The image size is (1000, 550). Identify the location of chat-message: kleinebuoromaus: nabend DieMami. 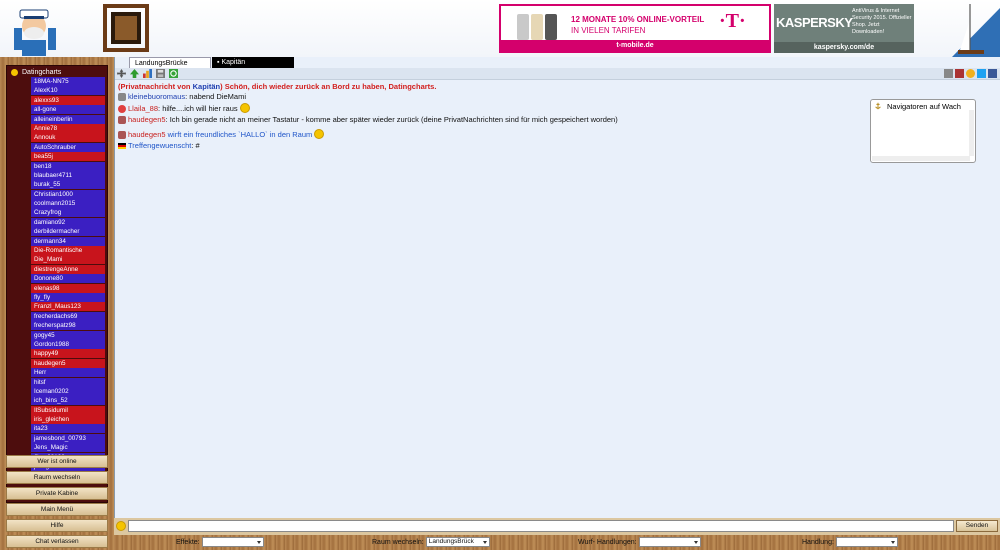
(488, 97).